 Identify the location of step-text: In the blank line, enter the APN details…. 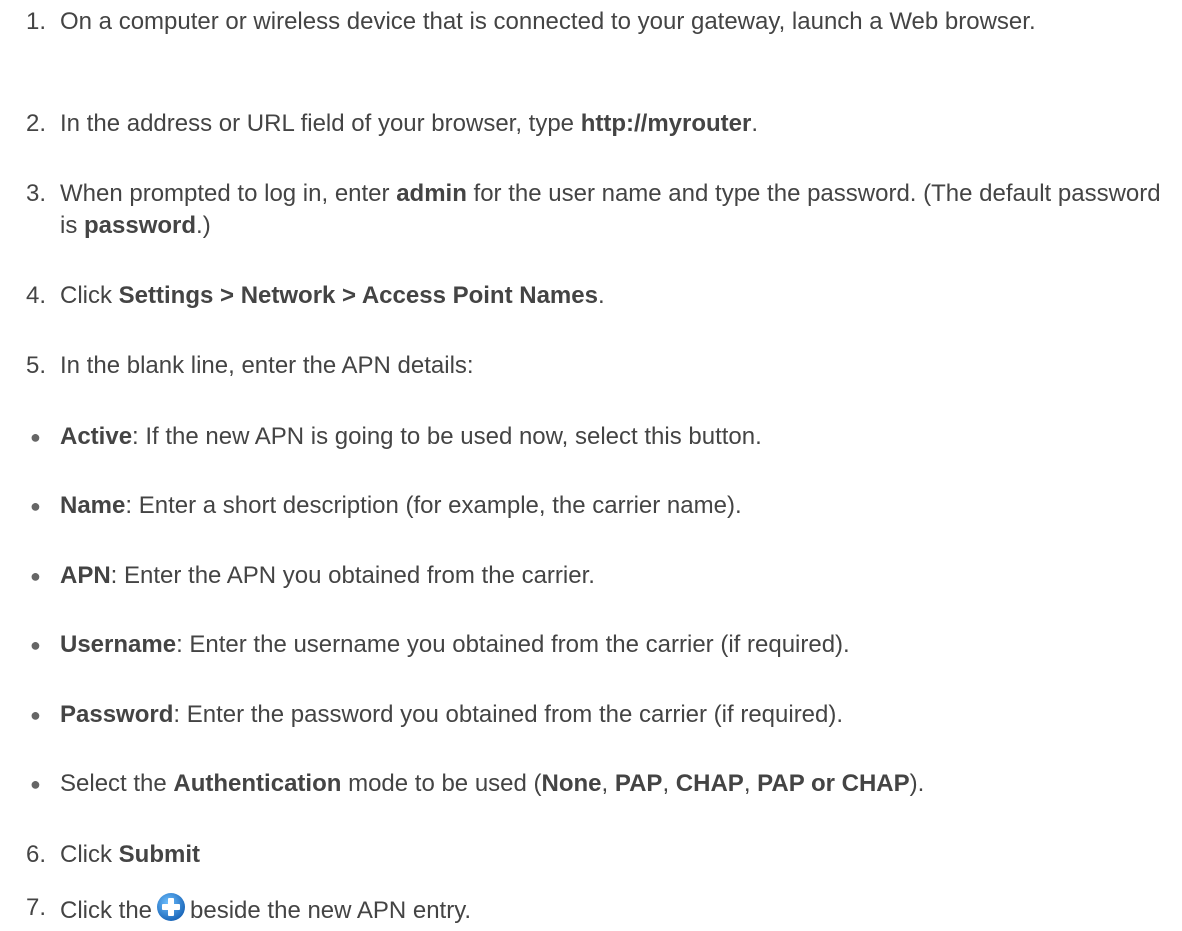
(267, 365).